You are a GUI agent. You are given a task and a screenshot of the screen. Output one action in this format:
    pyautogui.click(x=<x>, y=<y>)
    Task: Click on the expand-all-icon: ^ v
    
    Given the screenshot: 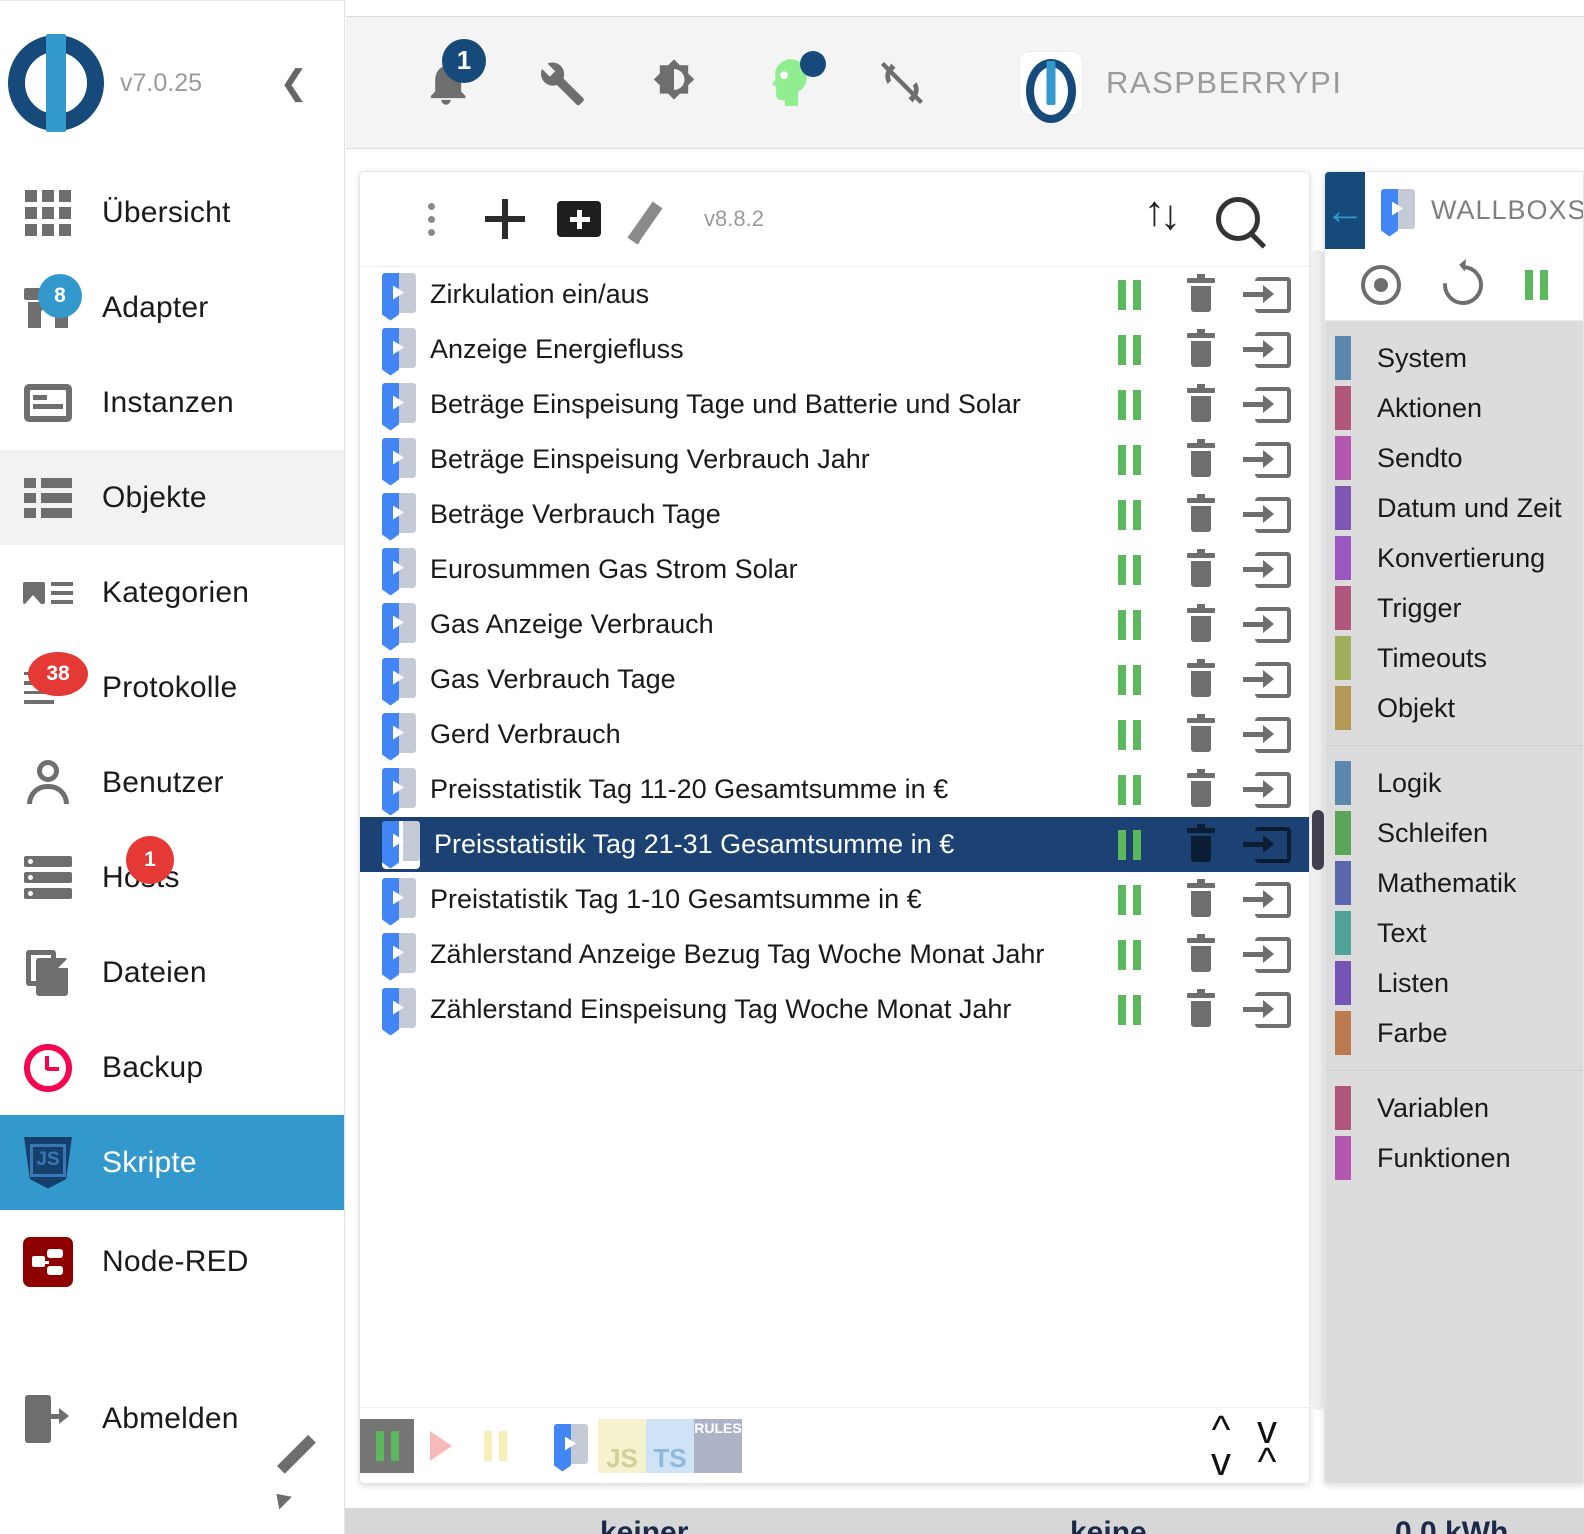 What is the action you would take?
    pyautogui.click(x=1221, y=1446)
    